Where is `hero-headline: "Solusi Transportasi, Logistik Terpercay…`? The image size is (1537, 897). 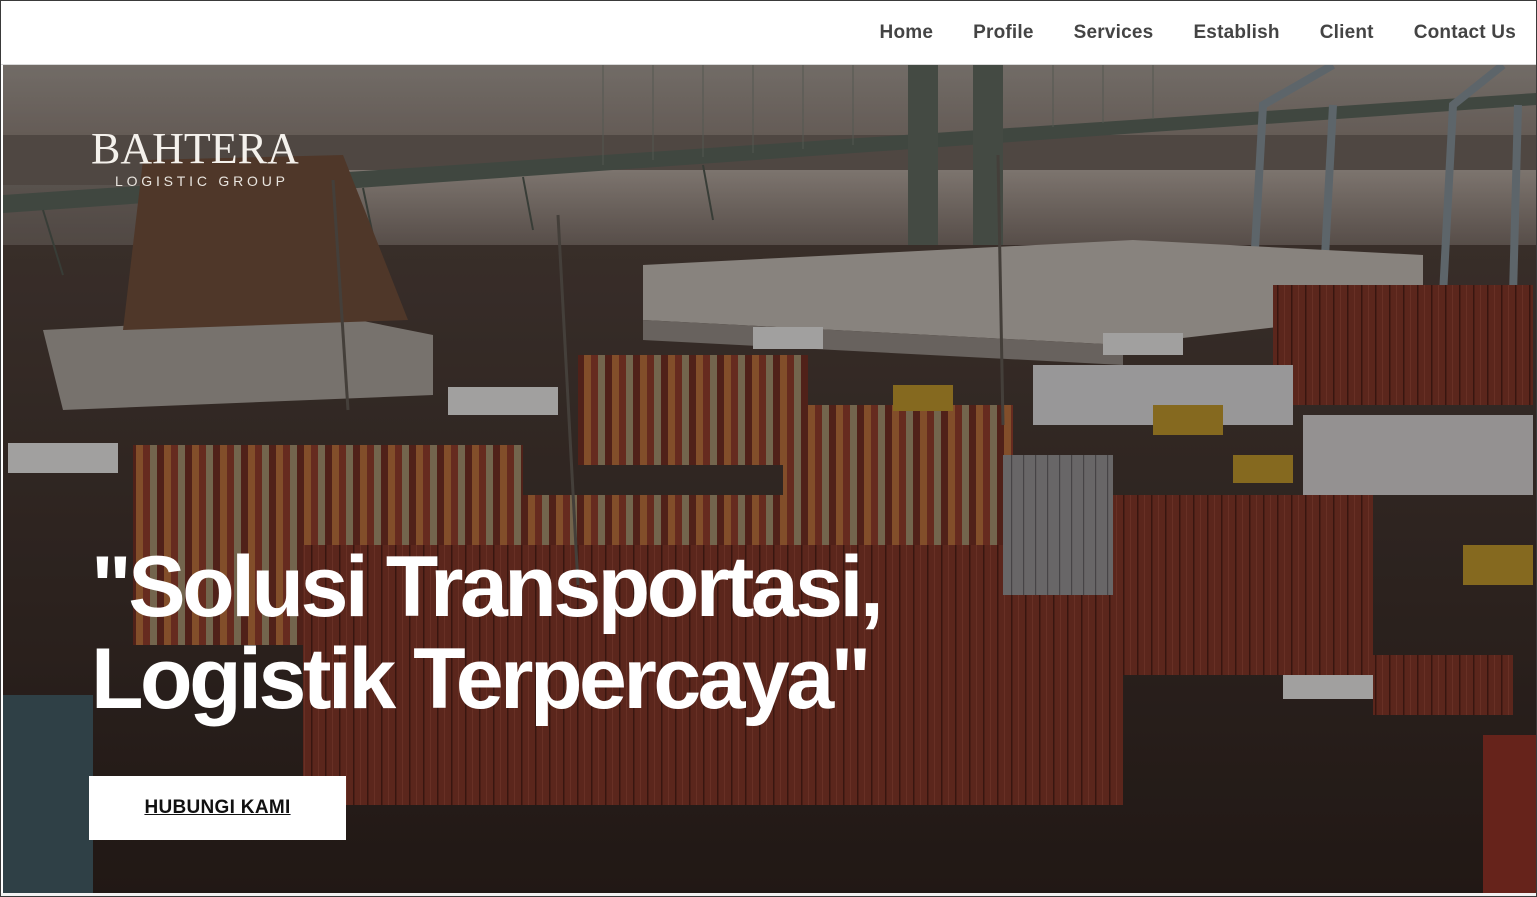 hero-headline: "Solusi Transportasi, Logistik Terpercay… is located at coordinates (487, 633).